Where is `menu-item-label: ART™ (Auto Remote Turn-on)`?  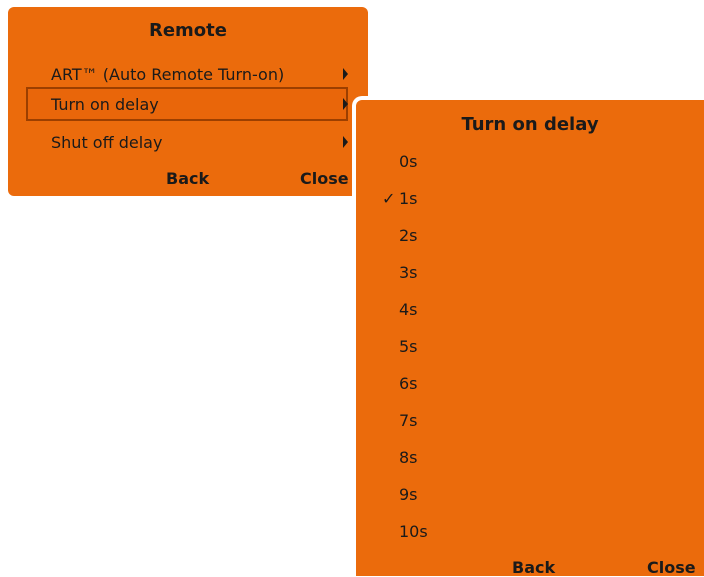 menu-item-label: ART™ (Auto Remote Turn-on) is located at coordinates (168, 74).